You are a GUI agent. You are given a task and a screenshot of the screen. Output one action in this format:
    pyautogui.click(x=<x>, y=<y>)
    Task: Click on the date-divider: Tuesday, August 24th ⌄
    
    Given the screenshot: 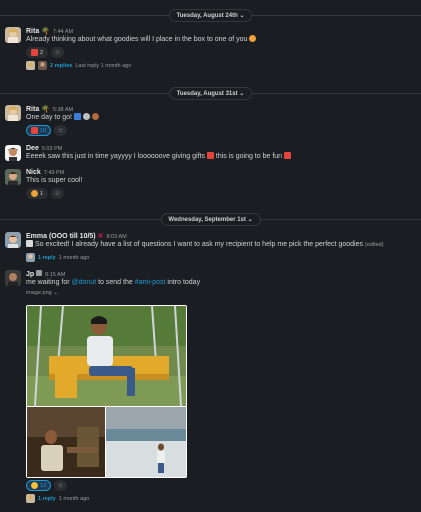 What is the action you would take?
    pyautogui.click(x=210, y=15)
    